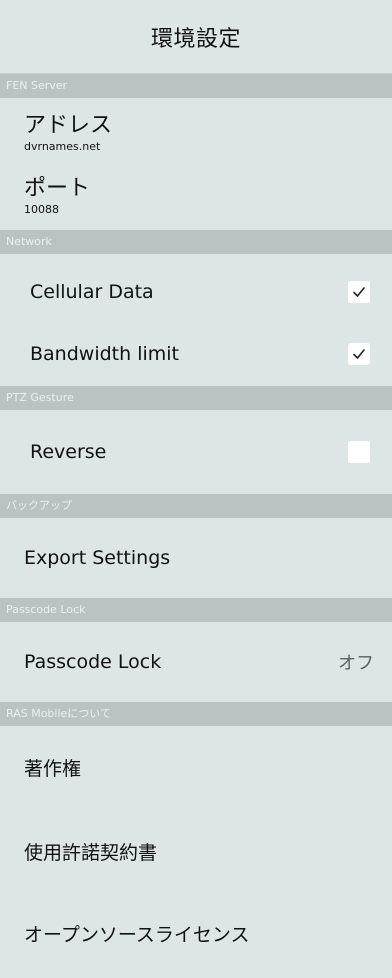  I want to click on passcode-lock-setting: Passcode Lock オフ, so click(196, 662).